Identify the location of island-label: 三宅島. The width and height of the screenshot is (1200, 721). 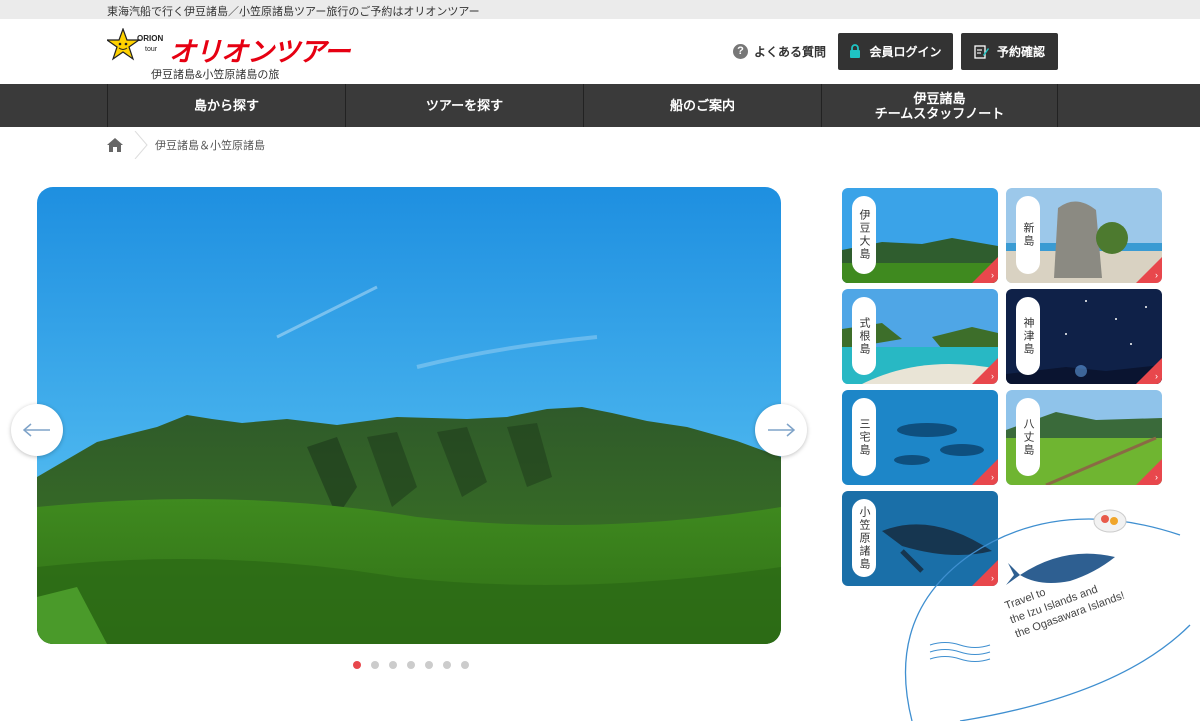
(864, 437).